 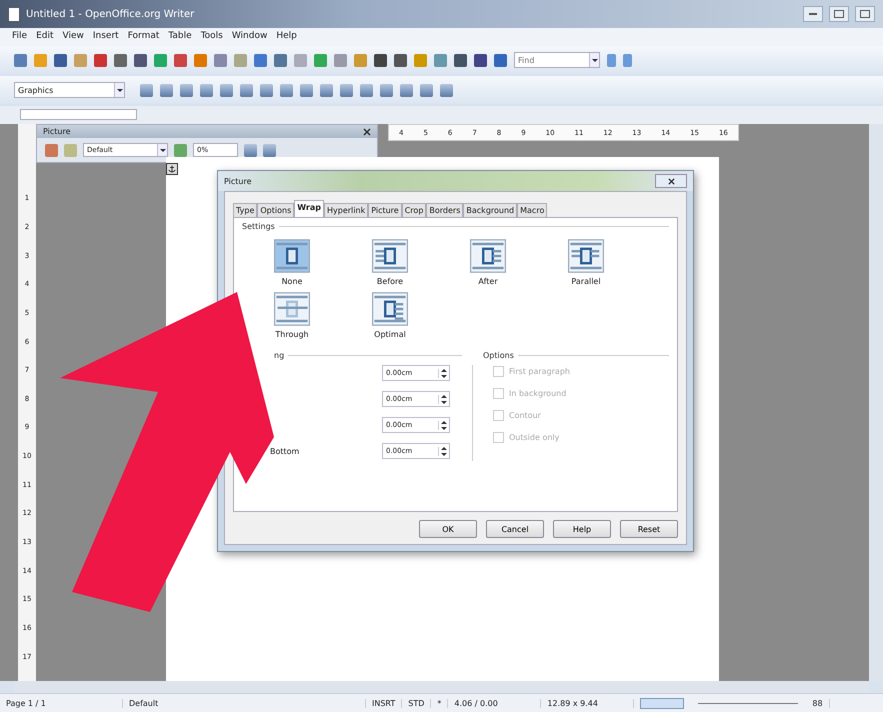 What do you see at coordinates (534, 437) in the screenshot?
I see `checkbox-label: Outside only` at bounding box center [534, 437].